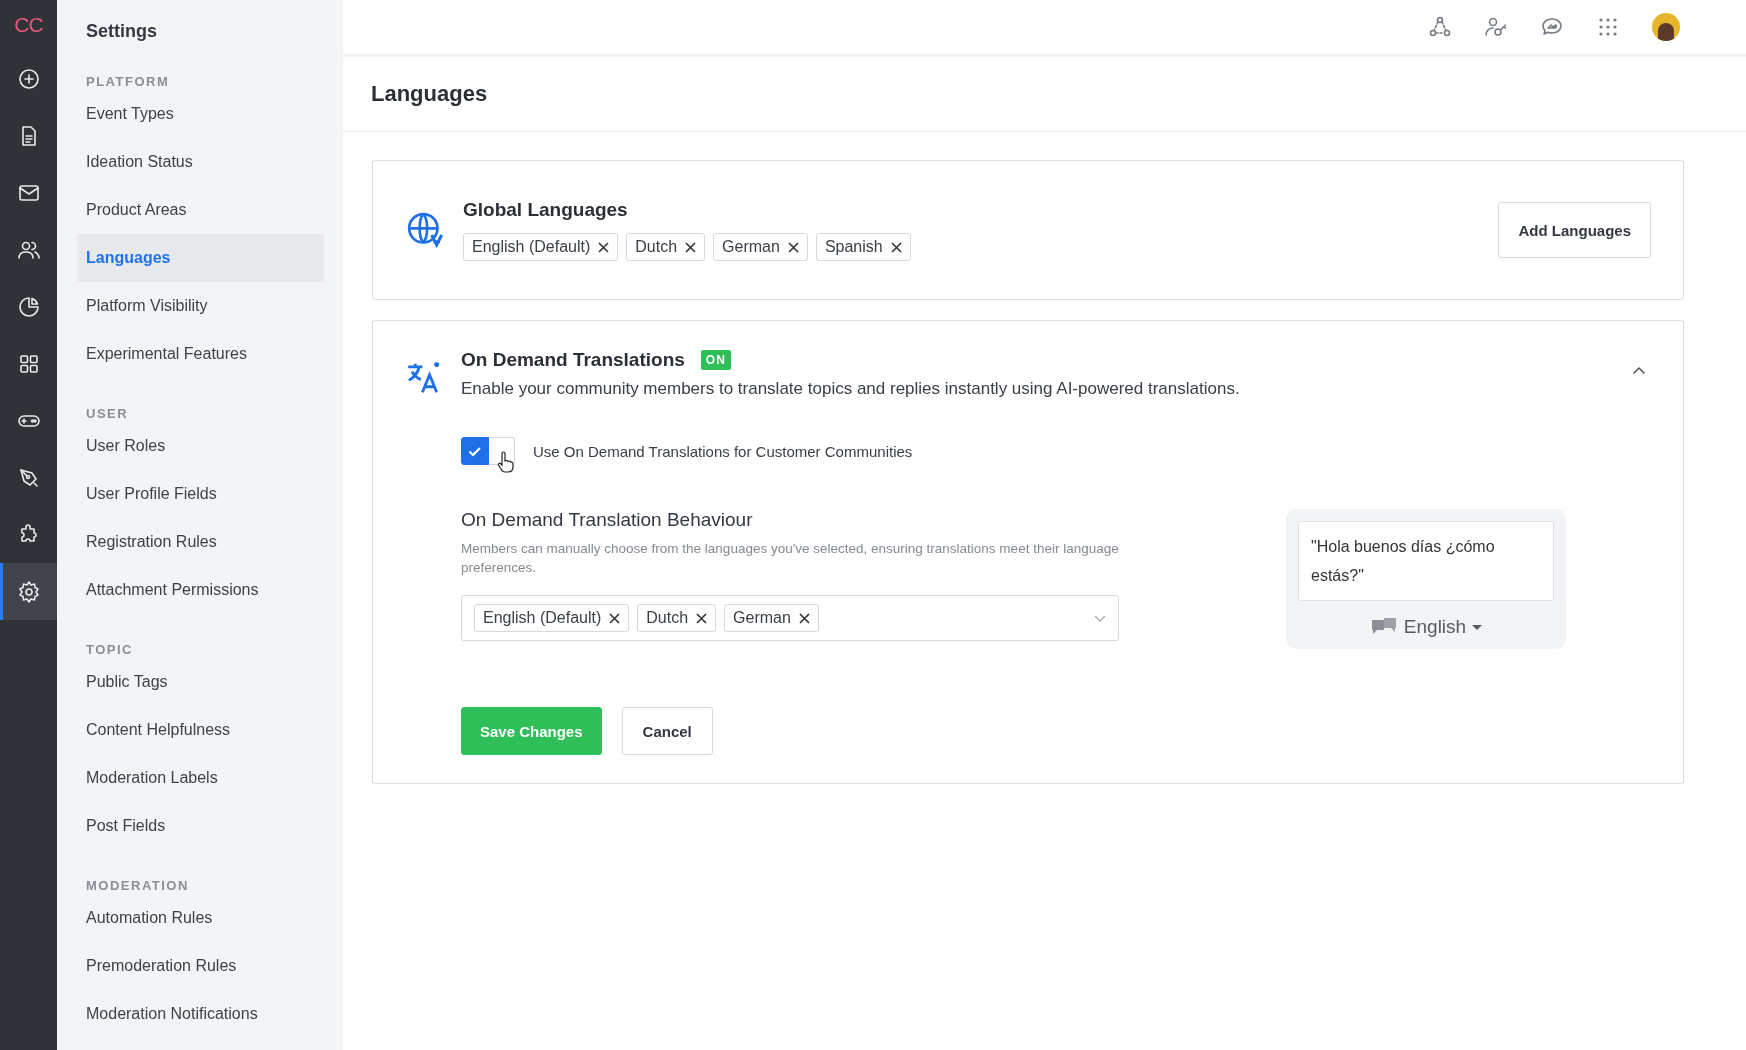 This screenshot has height=1050, width=1746. I want to click on user-avatar, so click(1666, 27).